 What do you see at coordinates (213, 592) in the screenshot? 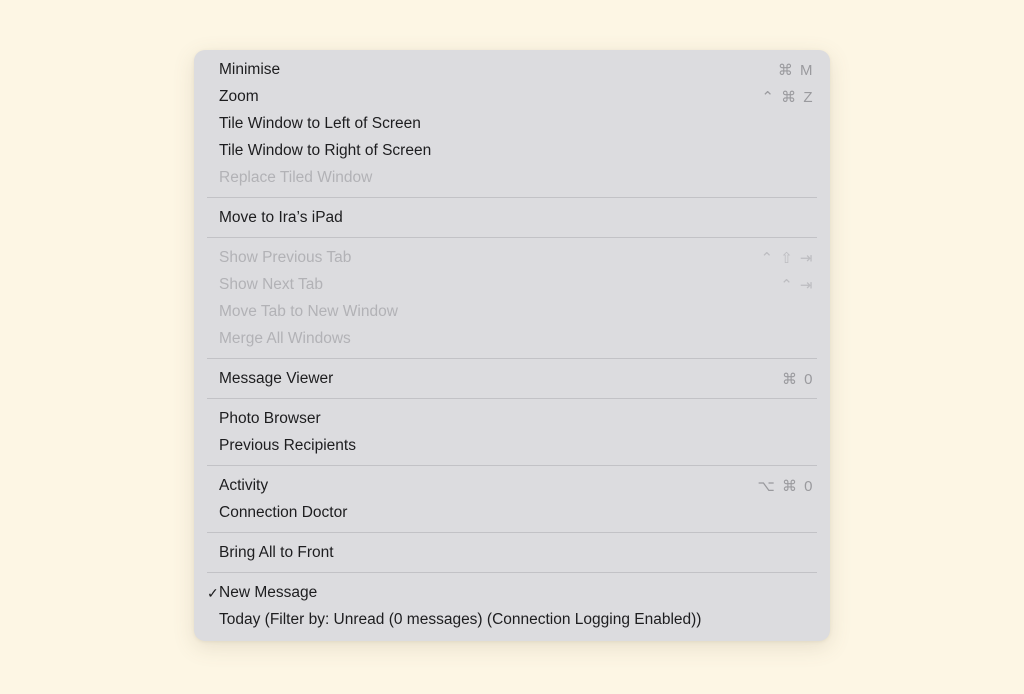
I see `checkmark-icon: ✓` at bounding box center [213, 592].